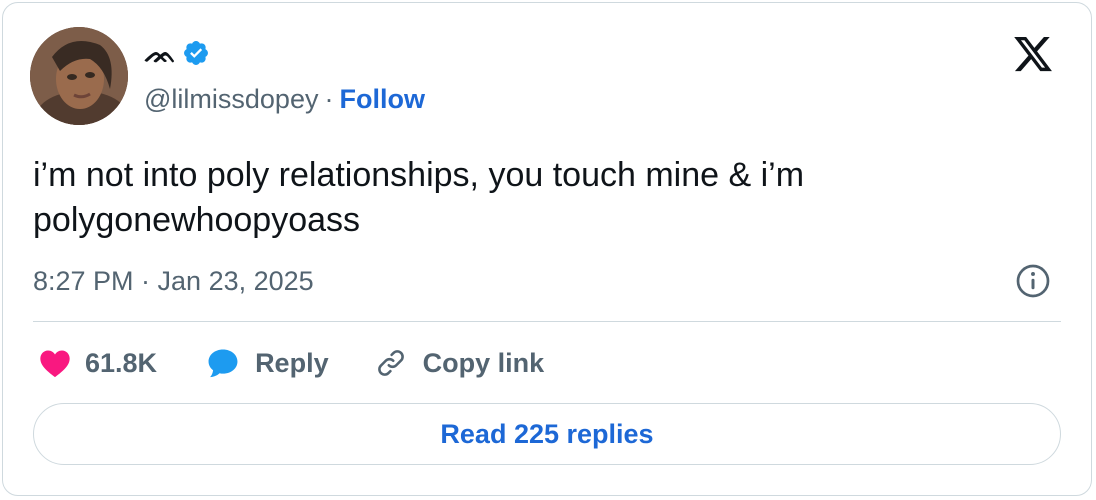 This screenshot has height=500, width=1096. I want to click on speech-bubble-icon, so click(223, 363).